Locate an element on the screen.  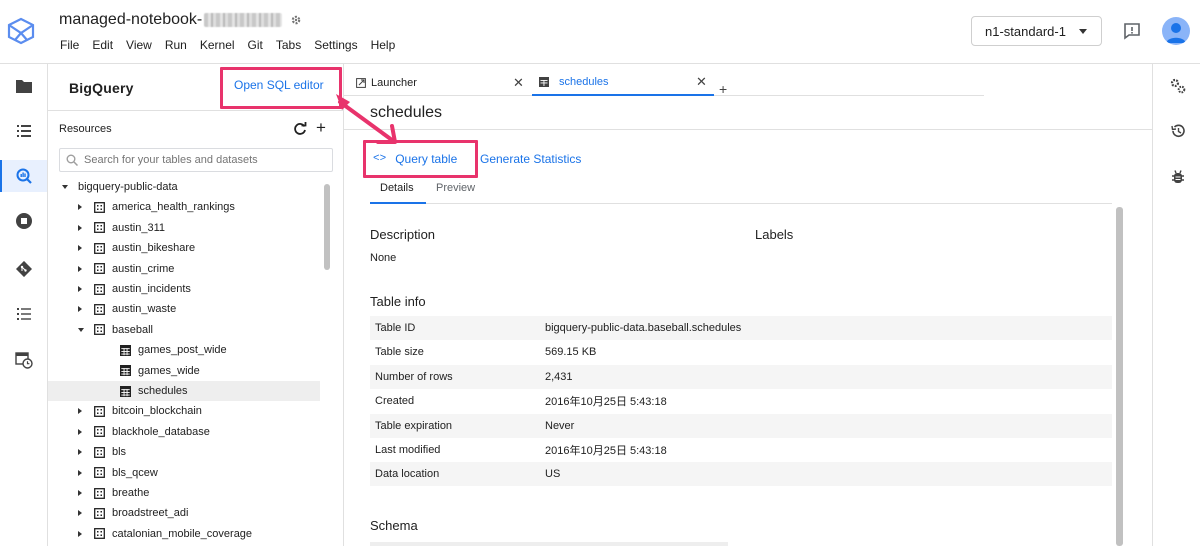
tree-dataset: bitcoin_blockchain is located at coordinates (184, 411).